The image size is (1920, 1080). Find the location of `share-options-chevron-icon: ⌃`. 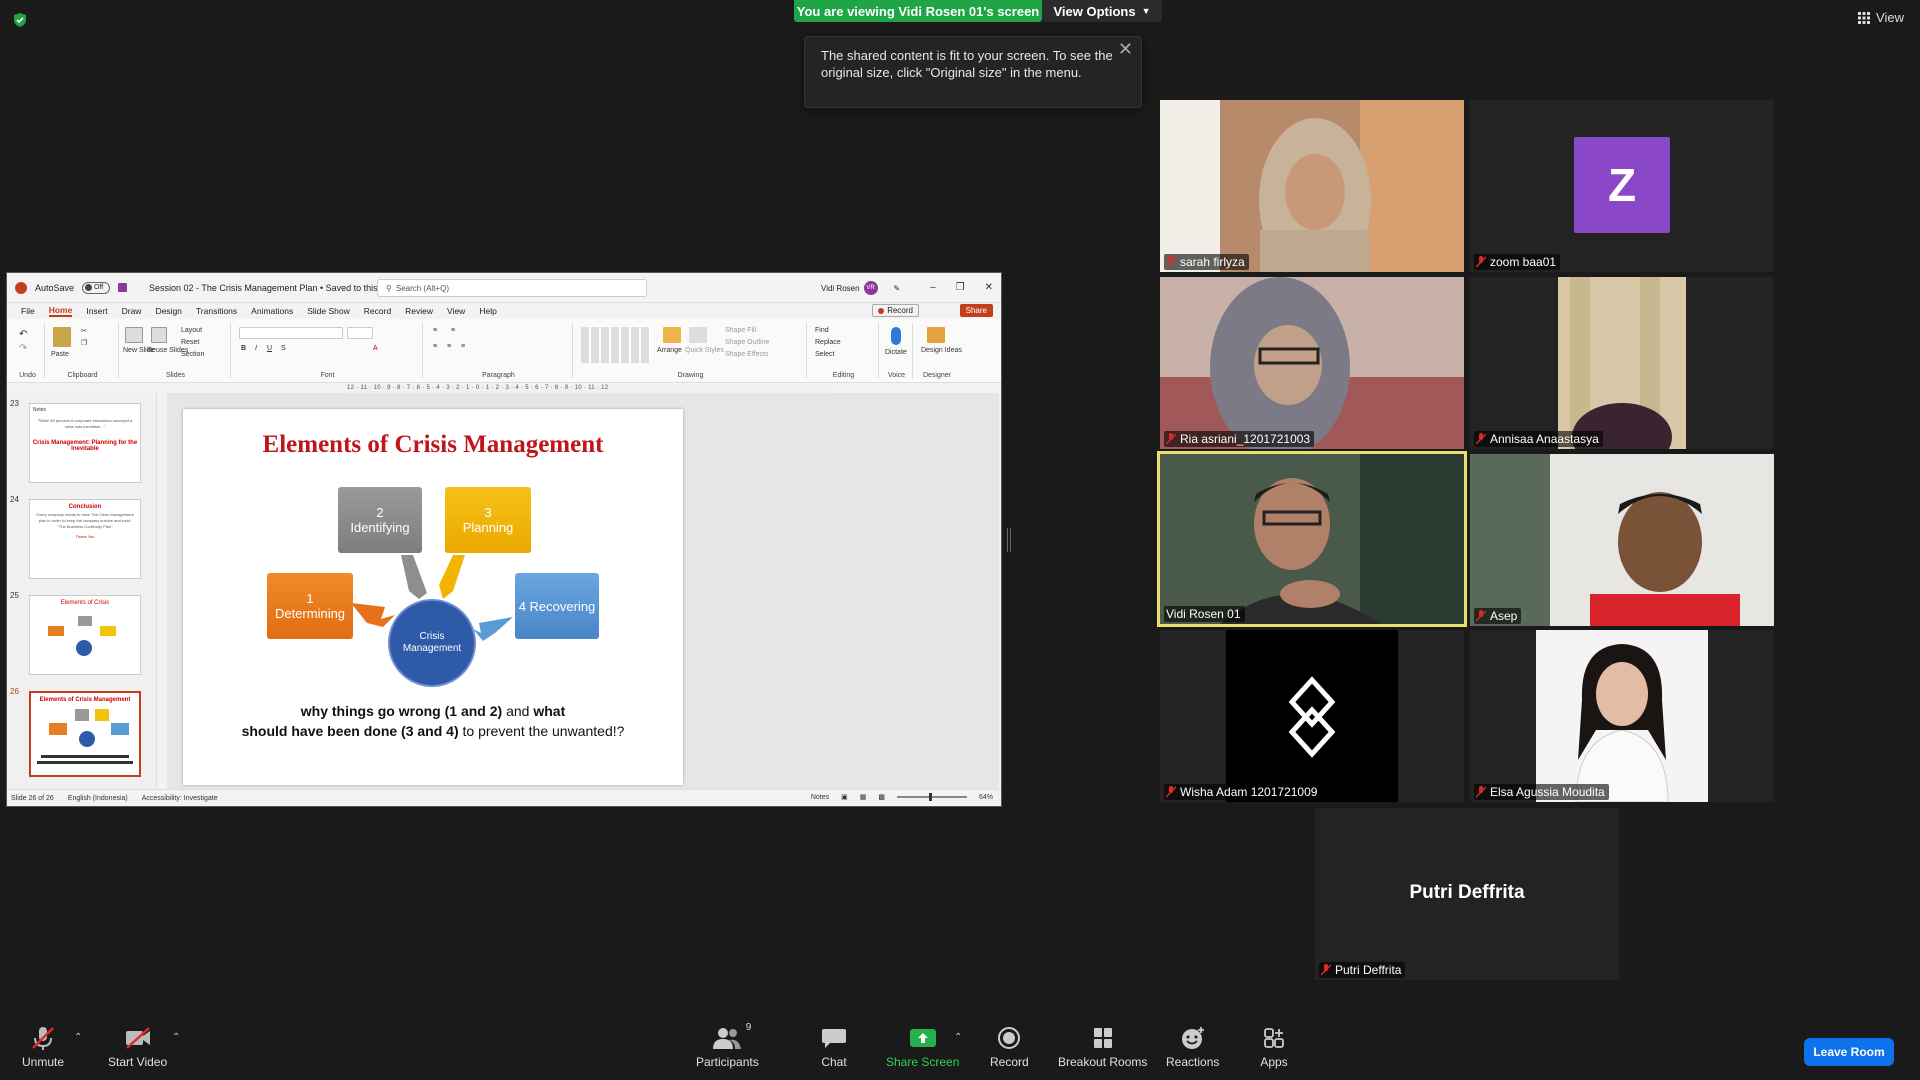

share-options-chevron-icon: ⌃ is located at coordinates (958, 1037).